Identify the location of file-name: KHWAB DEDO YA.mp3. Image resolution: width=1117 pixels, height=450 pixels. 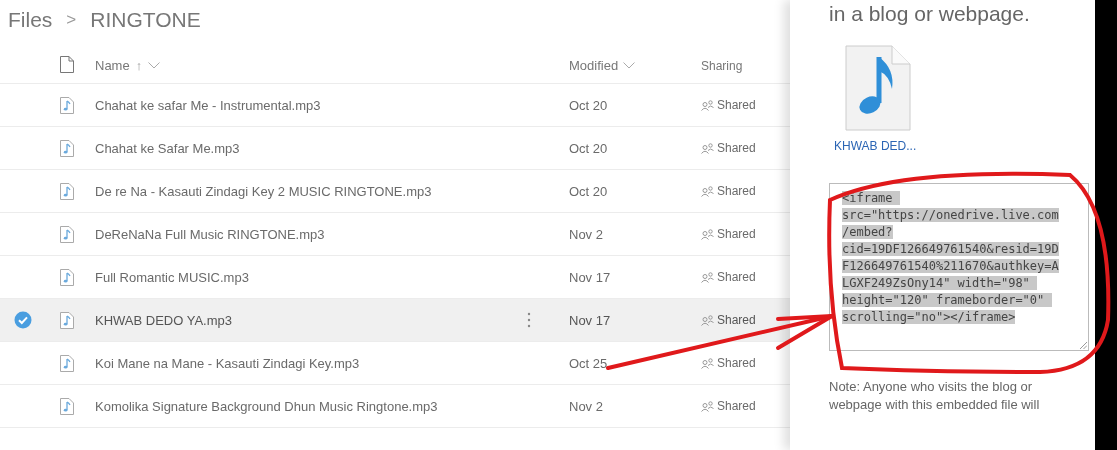
(163, 320).